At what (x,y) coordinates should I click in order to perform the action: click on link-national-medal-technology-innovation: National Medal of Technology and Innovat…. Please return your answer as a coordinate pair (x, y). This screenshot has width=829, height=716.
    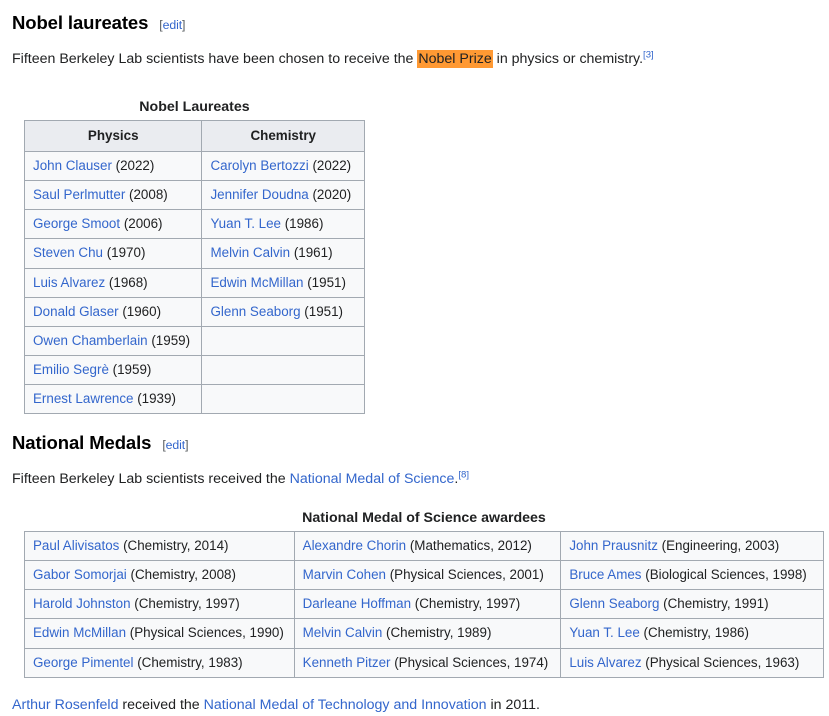
    Looking at the image, I should click on (345, 705).